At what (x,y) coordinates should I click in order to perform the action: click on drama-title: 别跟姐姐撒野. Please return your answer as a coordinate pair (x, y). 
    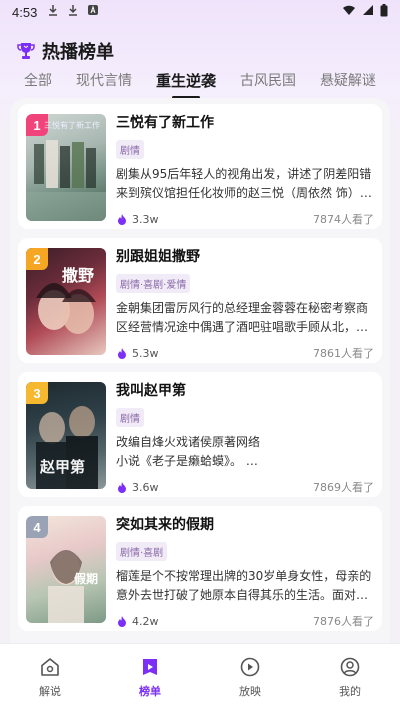
    Looking at the image, I should click on (158, 257).